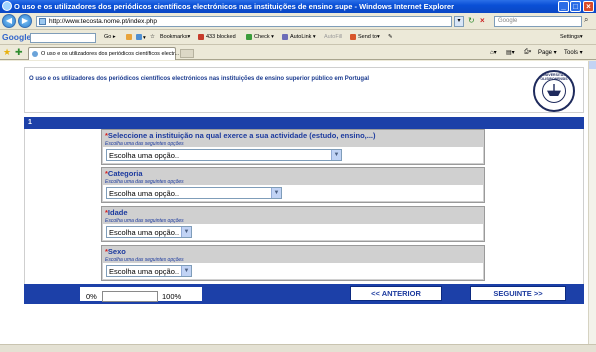 The height and width of the screenshot is (352, 596). Describe the element at coordinates (152, 37) in the screenshot. I see `star-icon: ☆` at that location.